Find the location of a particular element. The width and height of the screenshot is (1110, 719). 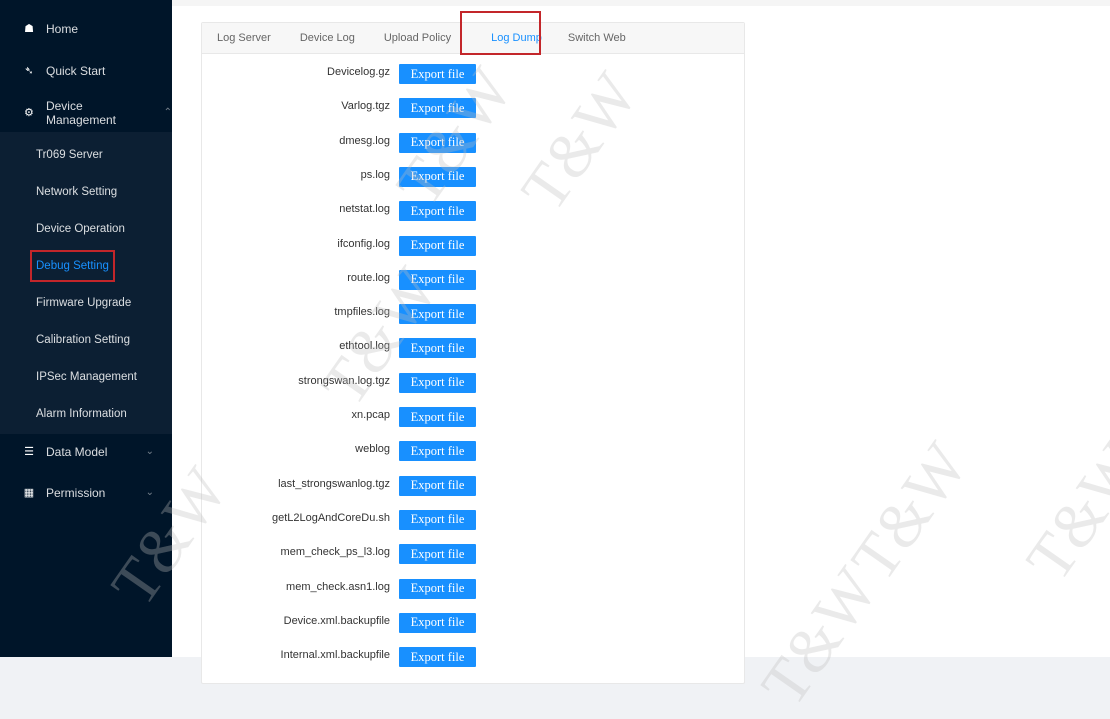

file-name-label: Internal.xml.backupfile is located at coordinates (335, 655).